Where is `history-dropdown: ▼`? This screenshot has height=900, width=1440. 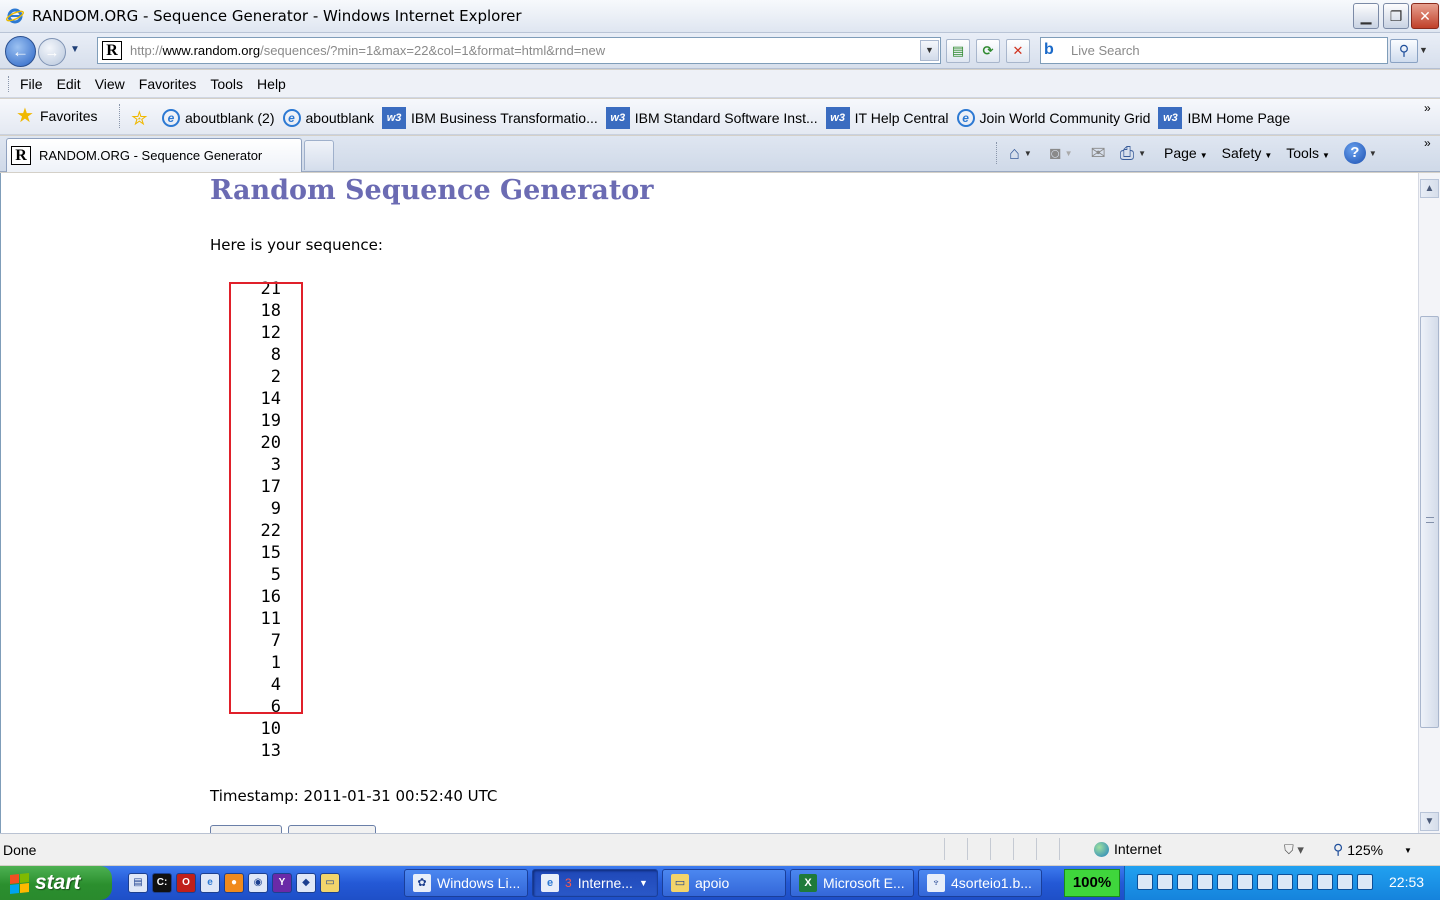
history-dropdown: ▼ is located at coordinates (75, 49).